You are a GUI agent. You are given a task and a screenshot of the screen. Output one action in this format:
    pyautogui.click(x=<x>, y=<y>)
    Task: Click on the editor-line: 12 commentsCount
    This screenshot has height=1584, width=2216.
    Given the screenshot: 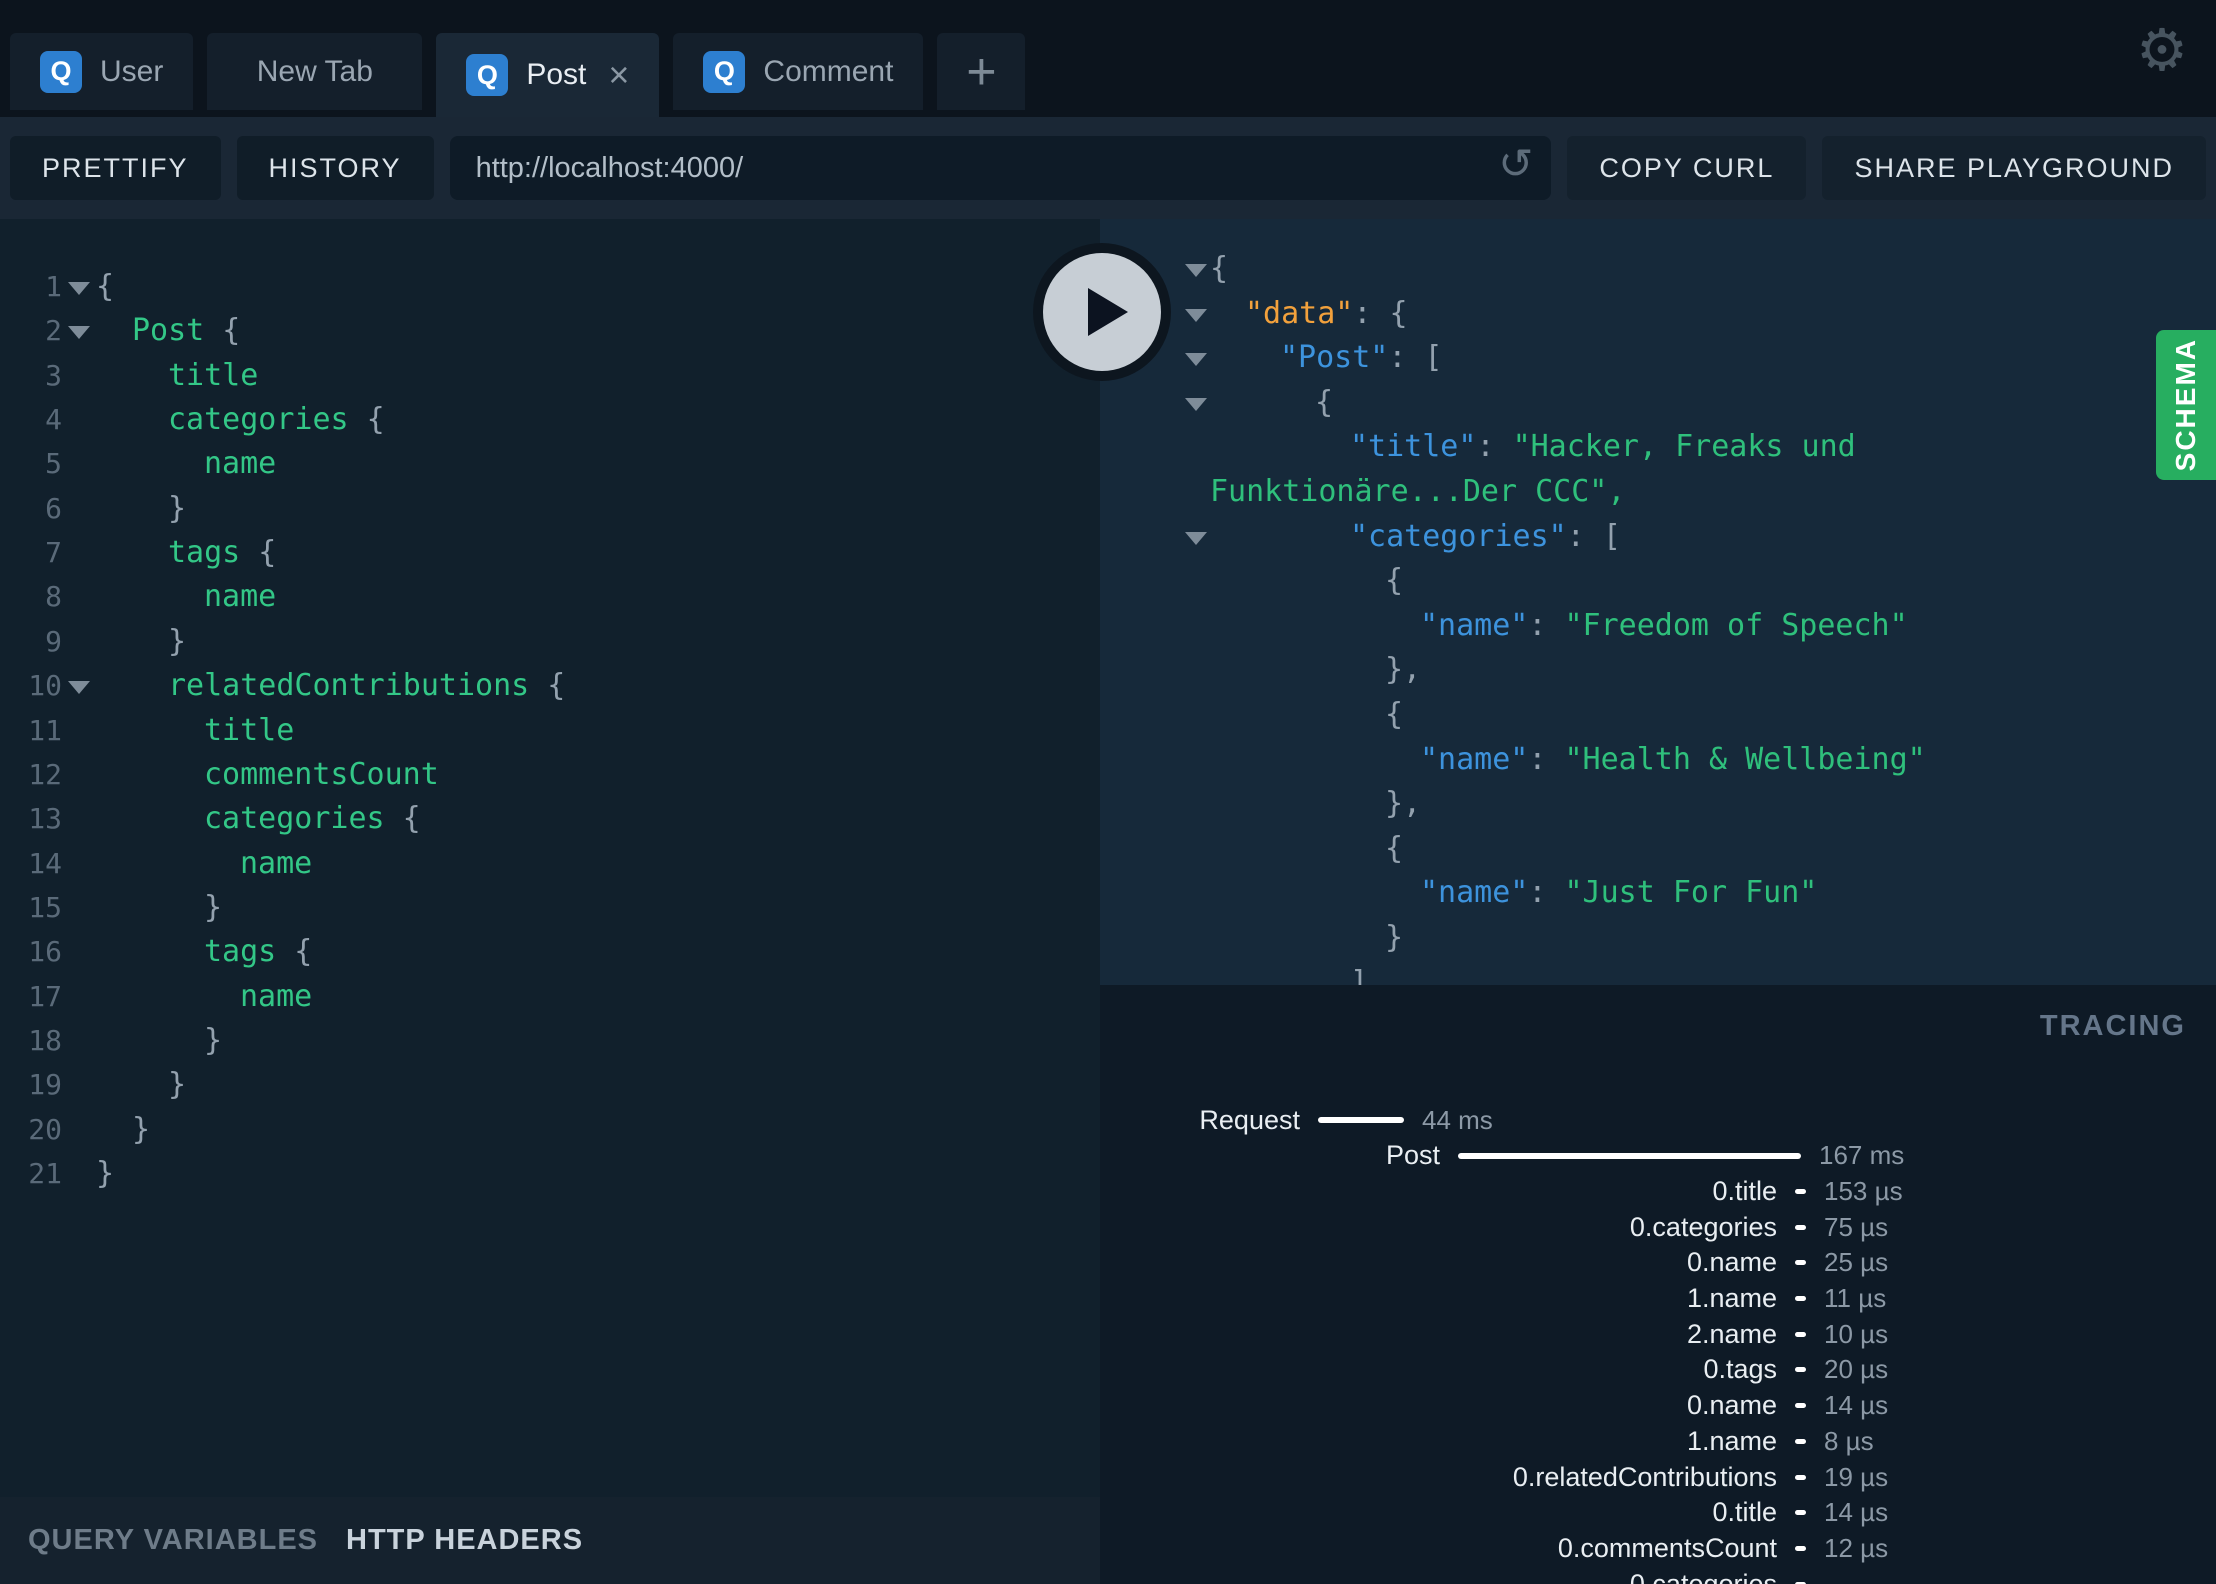 What is the action you would take?
    pyautogui.click(x=550, y=775)
    